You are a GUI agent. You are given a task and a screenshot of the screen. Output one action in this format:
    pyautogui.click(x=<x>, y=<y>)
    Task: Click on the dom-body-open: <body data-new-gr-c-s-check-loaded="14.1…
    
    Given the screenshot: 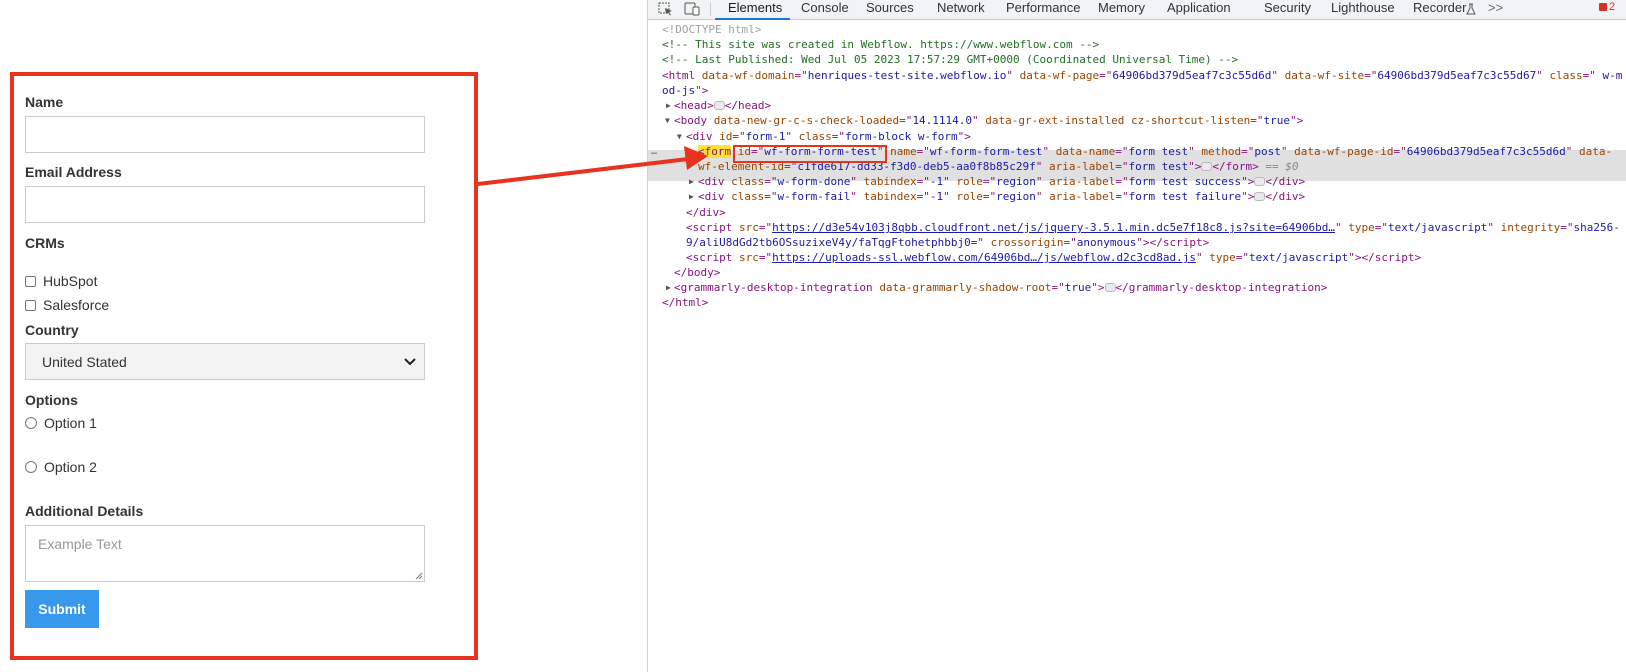 What is the action you would take?
    pyautogui.click(x=988, y=120)
    